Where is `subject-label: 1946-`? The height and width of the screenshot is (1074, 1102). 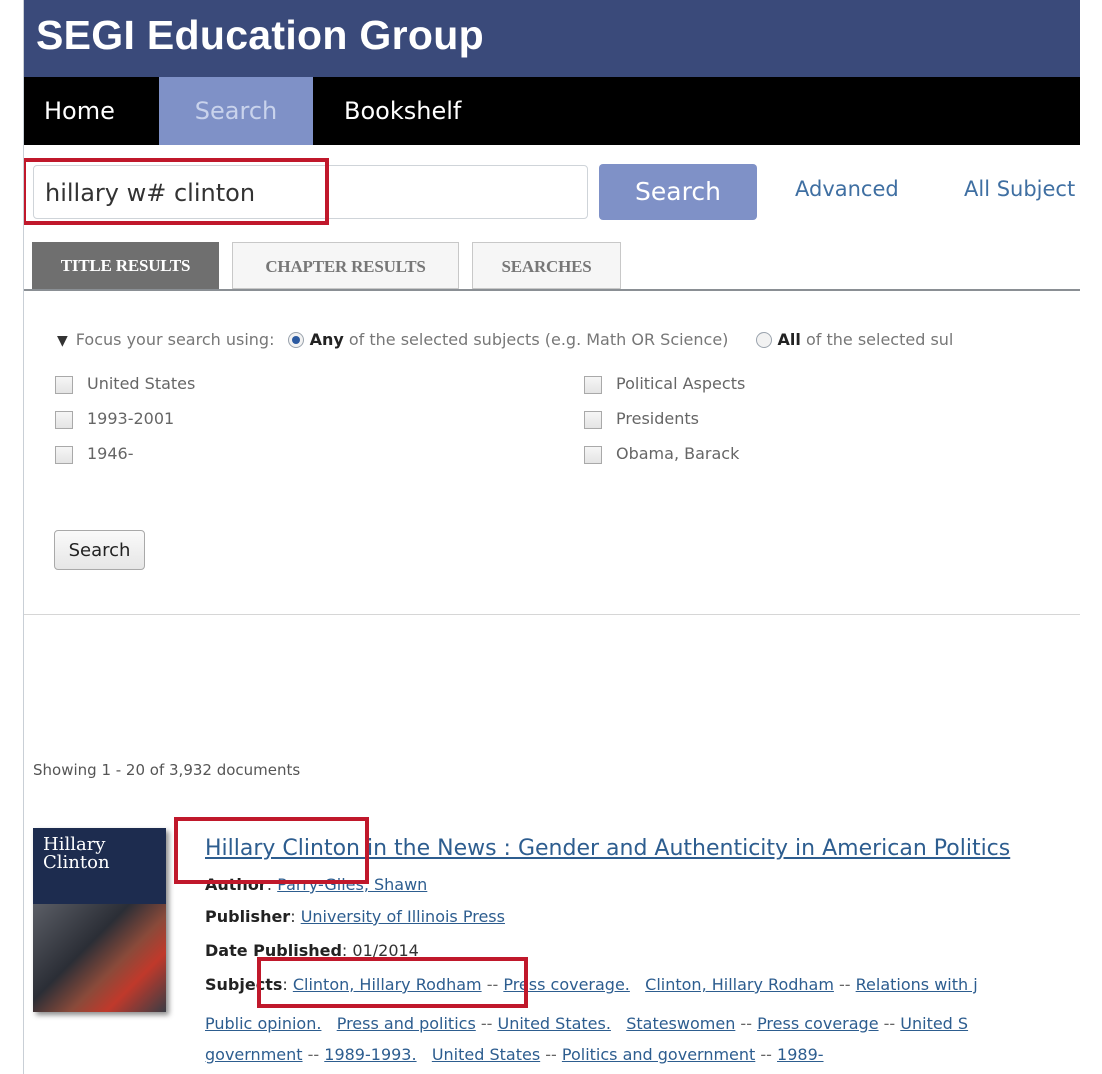 subject-label: 1946- is located at coordinates (110, 453).